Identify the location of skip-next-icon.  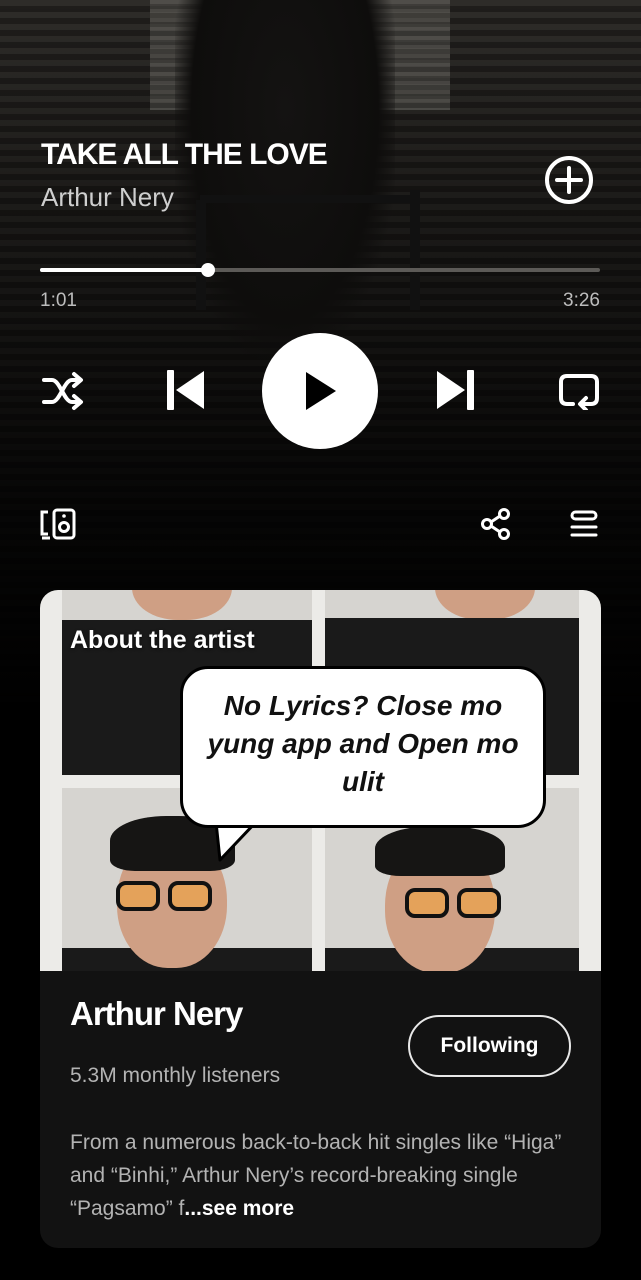
(455, 390).